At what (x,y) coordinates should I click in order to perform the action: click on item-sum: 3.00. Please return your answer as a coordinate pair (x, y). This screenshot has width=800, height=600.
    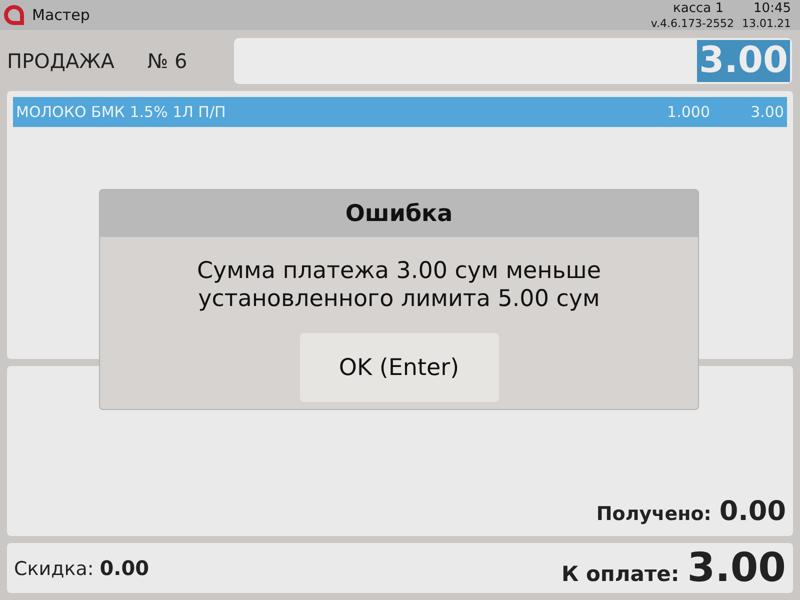
    Looking at the image, I should click on (767, 112).